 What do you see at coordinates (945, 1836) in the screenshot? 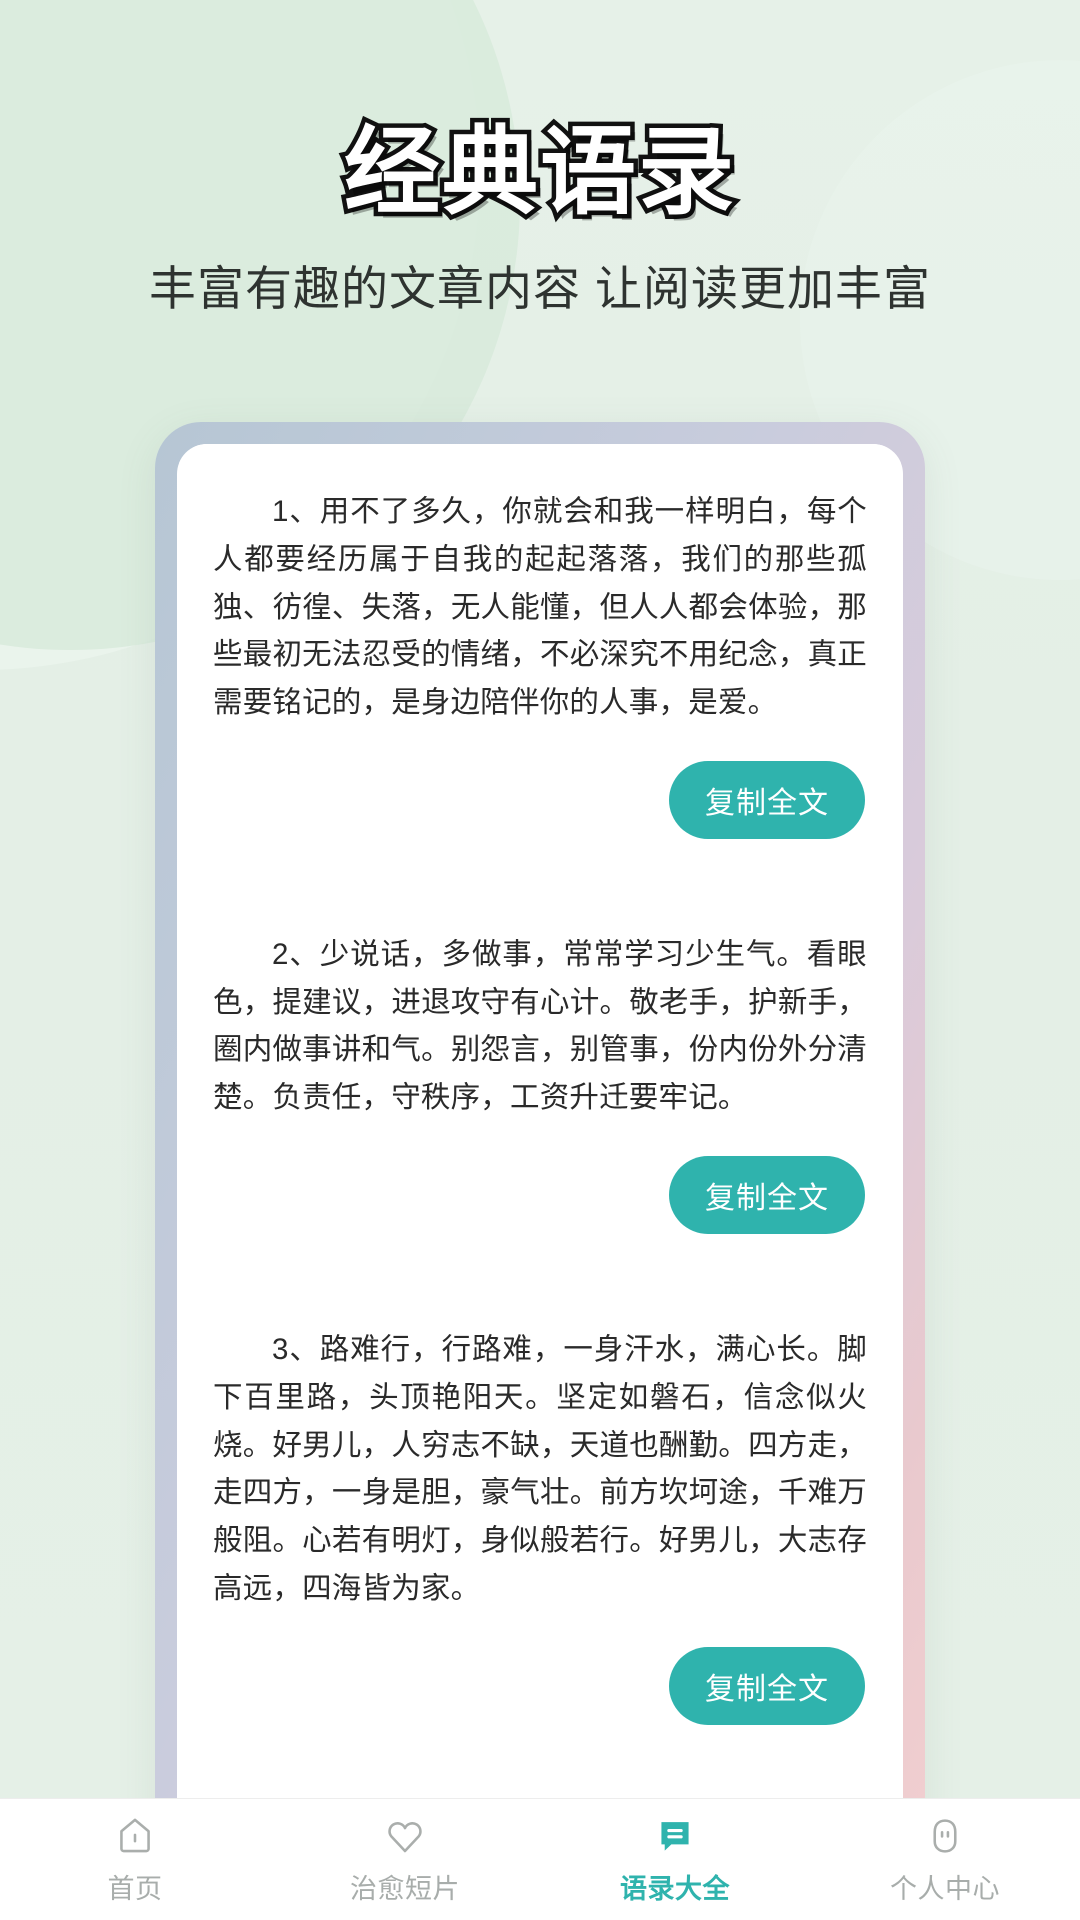
I see `person-icon` at bounding box center [945, 1836].